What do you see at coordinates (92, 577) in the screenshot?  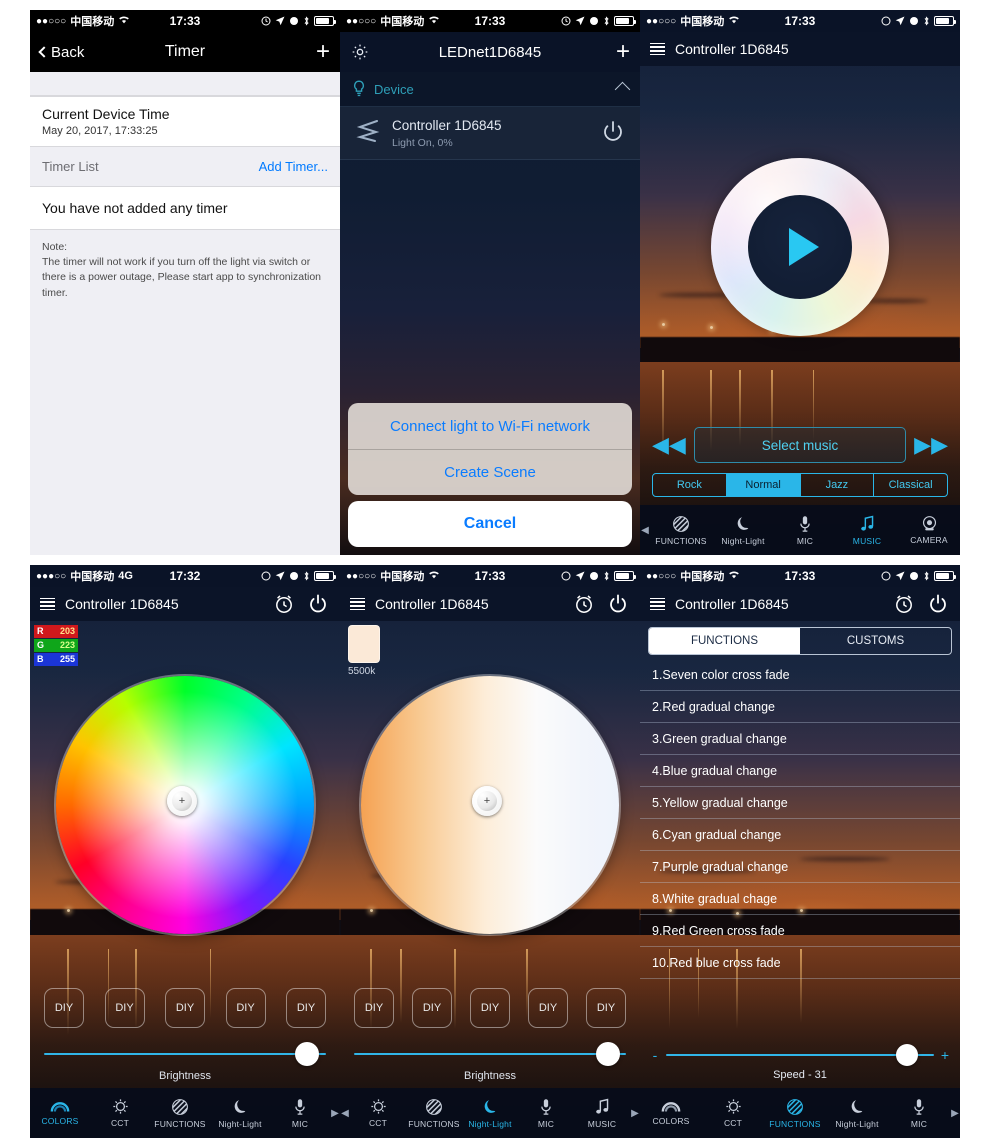 I see `carrier-label: 中国移动` at bounding box center [92, 577].